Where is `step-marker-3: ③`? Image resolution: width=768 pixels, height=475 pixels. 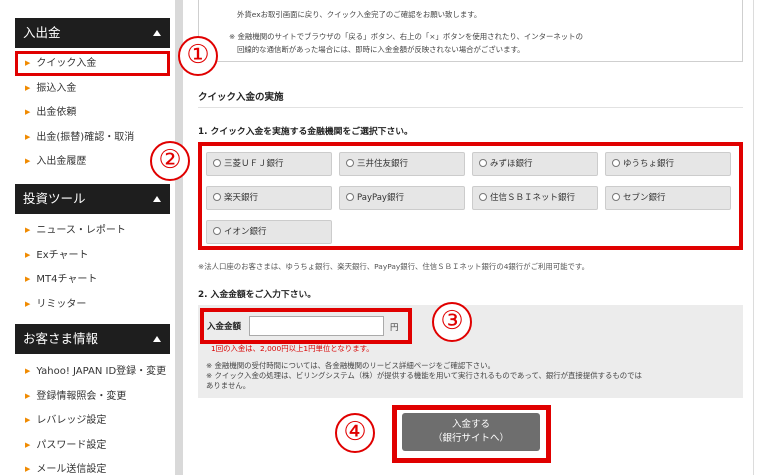
step-marker-3: ③ is located at coordinates (452, 322).